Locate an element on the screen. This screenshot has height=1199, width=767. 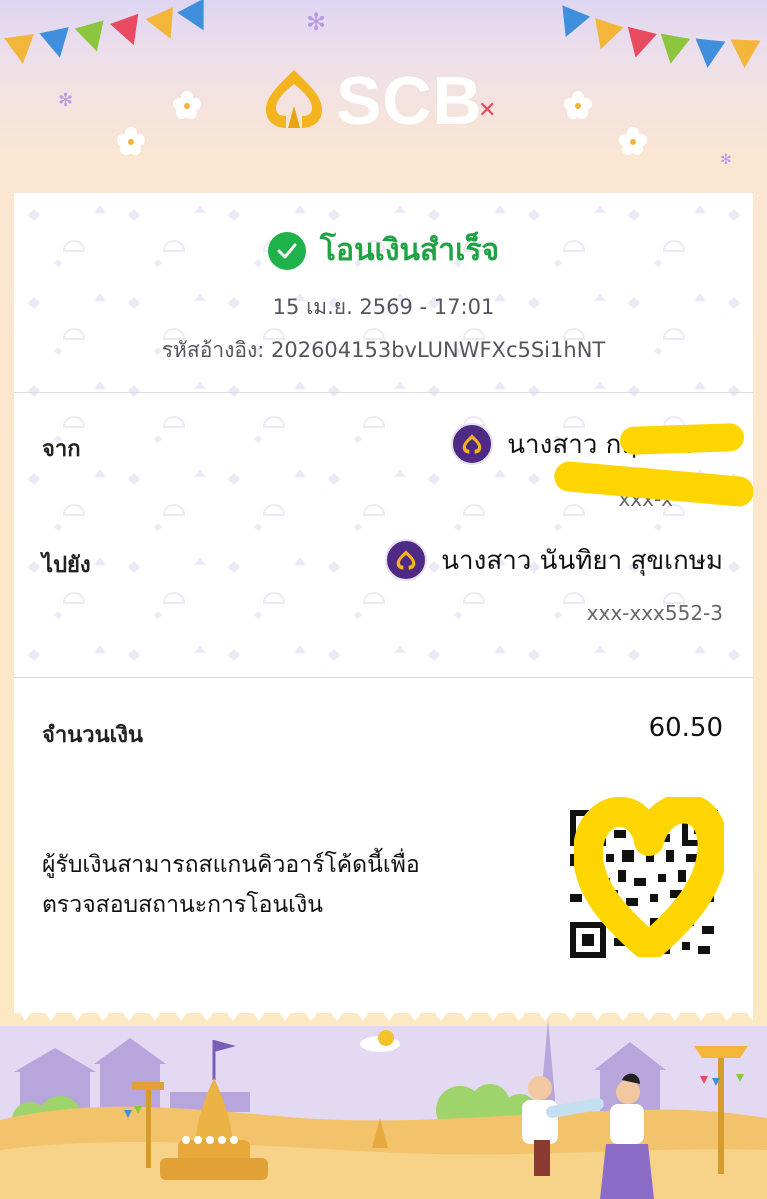
check-circle-icon is located at coordinates (286, 250).